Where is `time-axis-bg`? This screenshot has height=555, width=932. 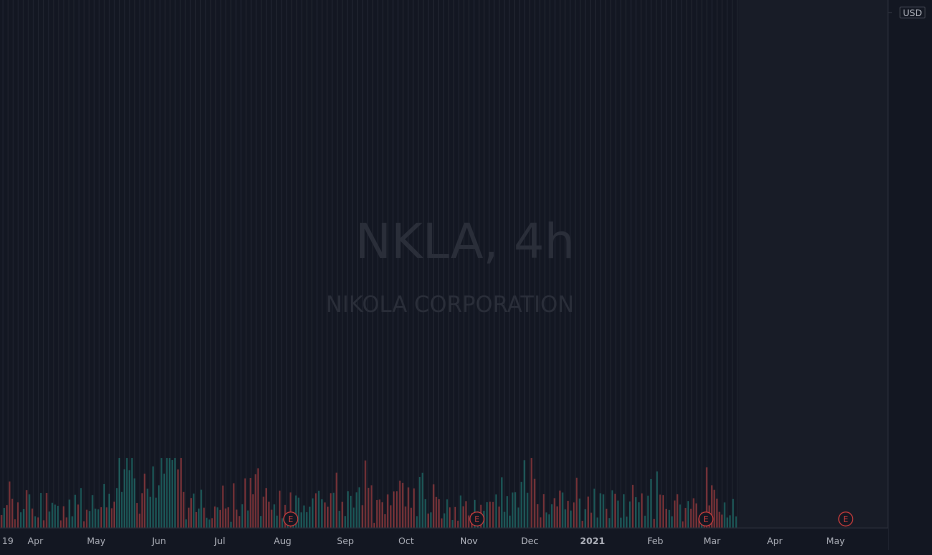 time-axis-bg is located at coordinates (444, 539).